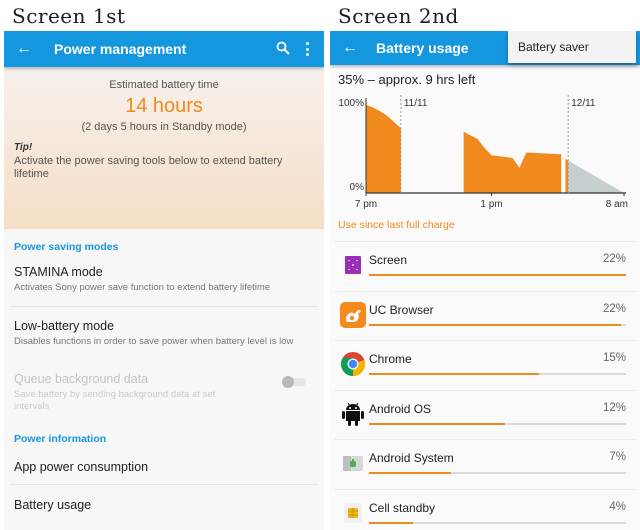 The height and width of the screenshot is (530, 640). What do you see at coordinates (572, 47) in the screenshot?
I see `battery-saver-menu-item: Battery saver` at bounding box center [572, 47].